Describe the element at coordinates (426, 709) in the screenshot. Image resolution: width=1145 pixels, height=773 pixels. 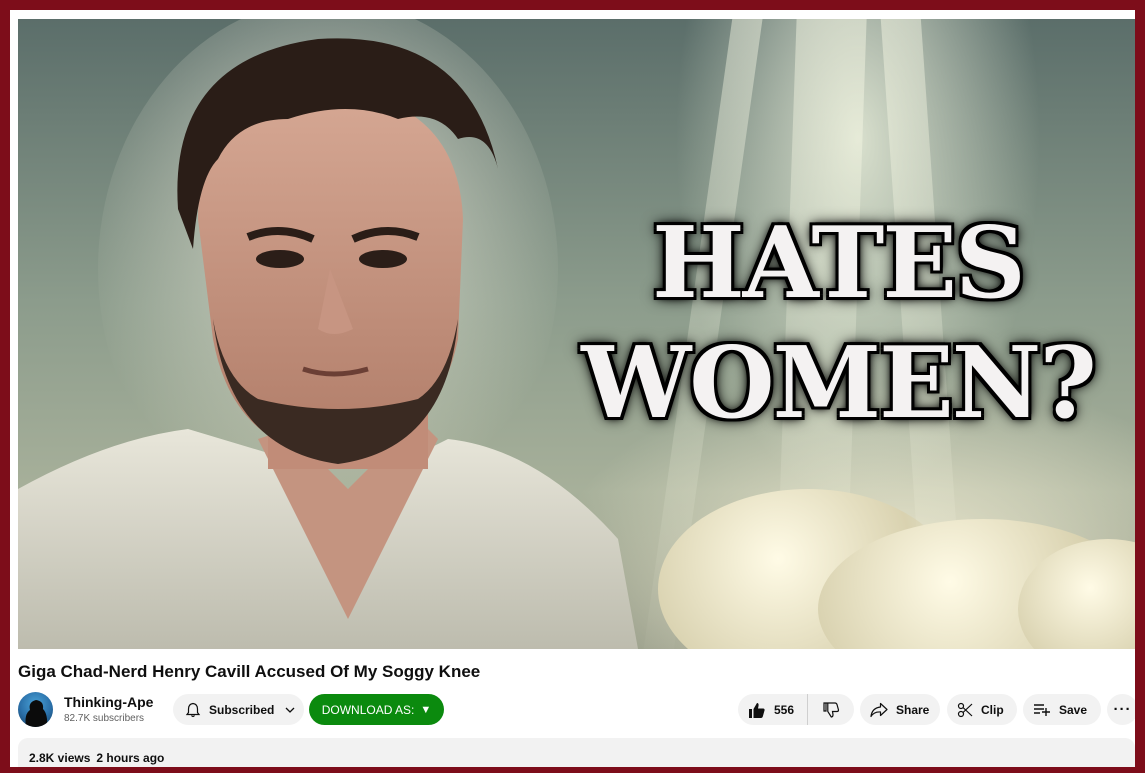
I see `download-arrow-icon: ▼` at that location.